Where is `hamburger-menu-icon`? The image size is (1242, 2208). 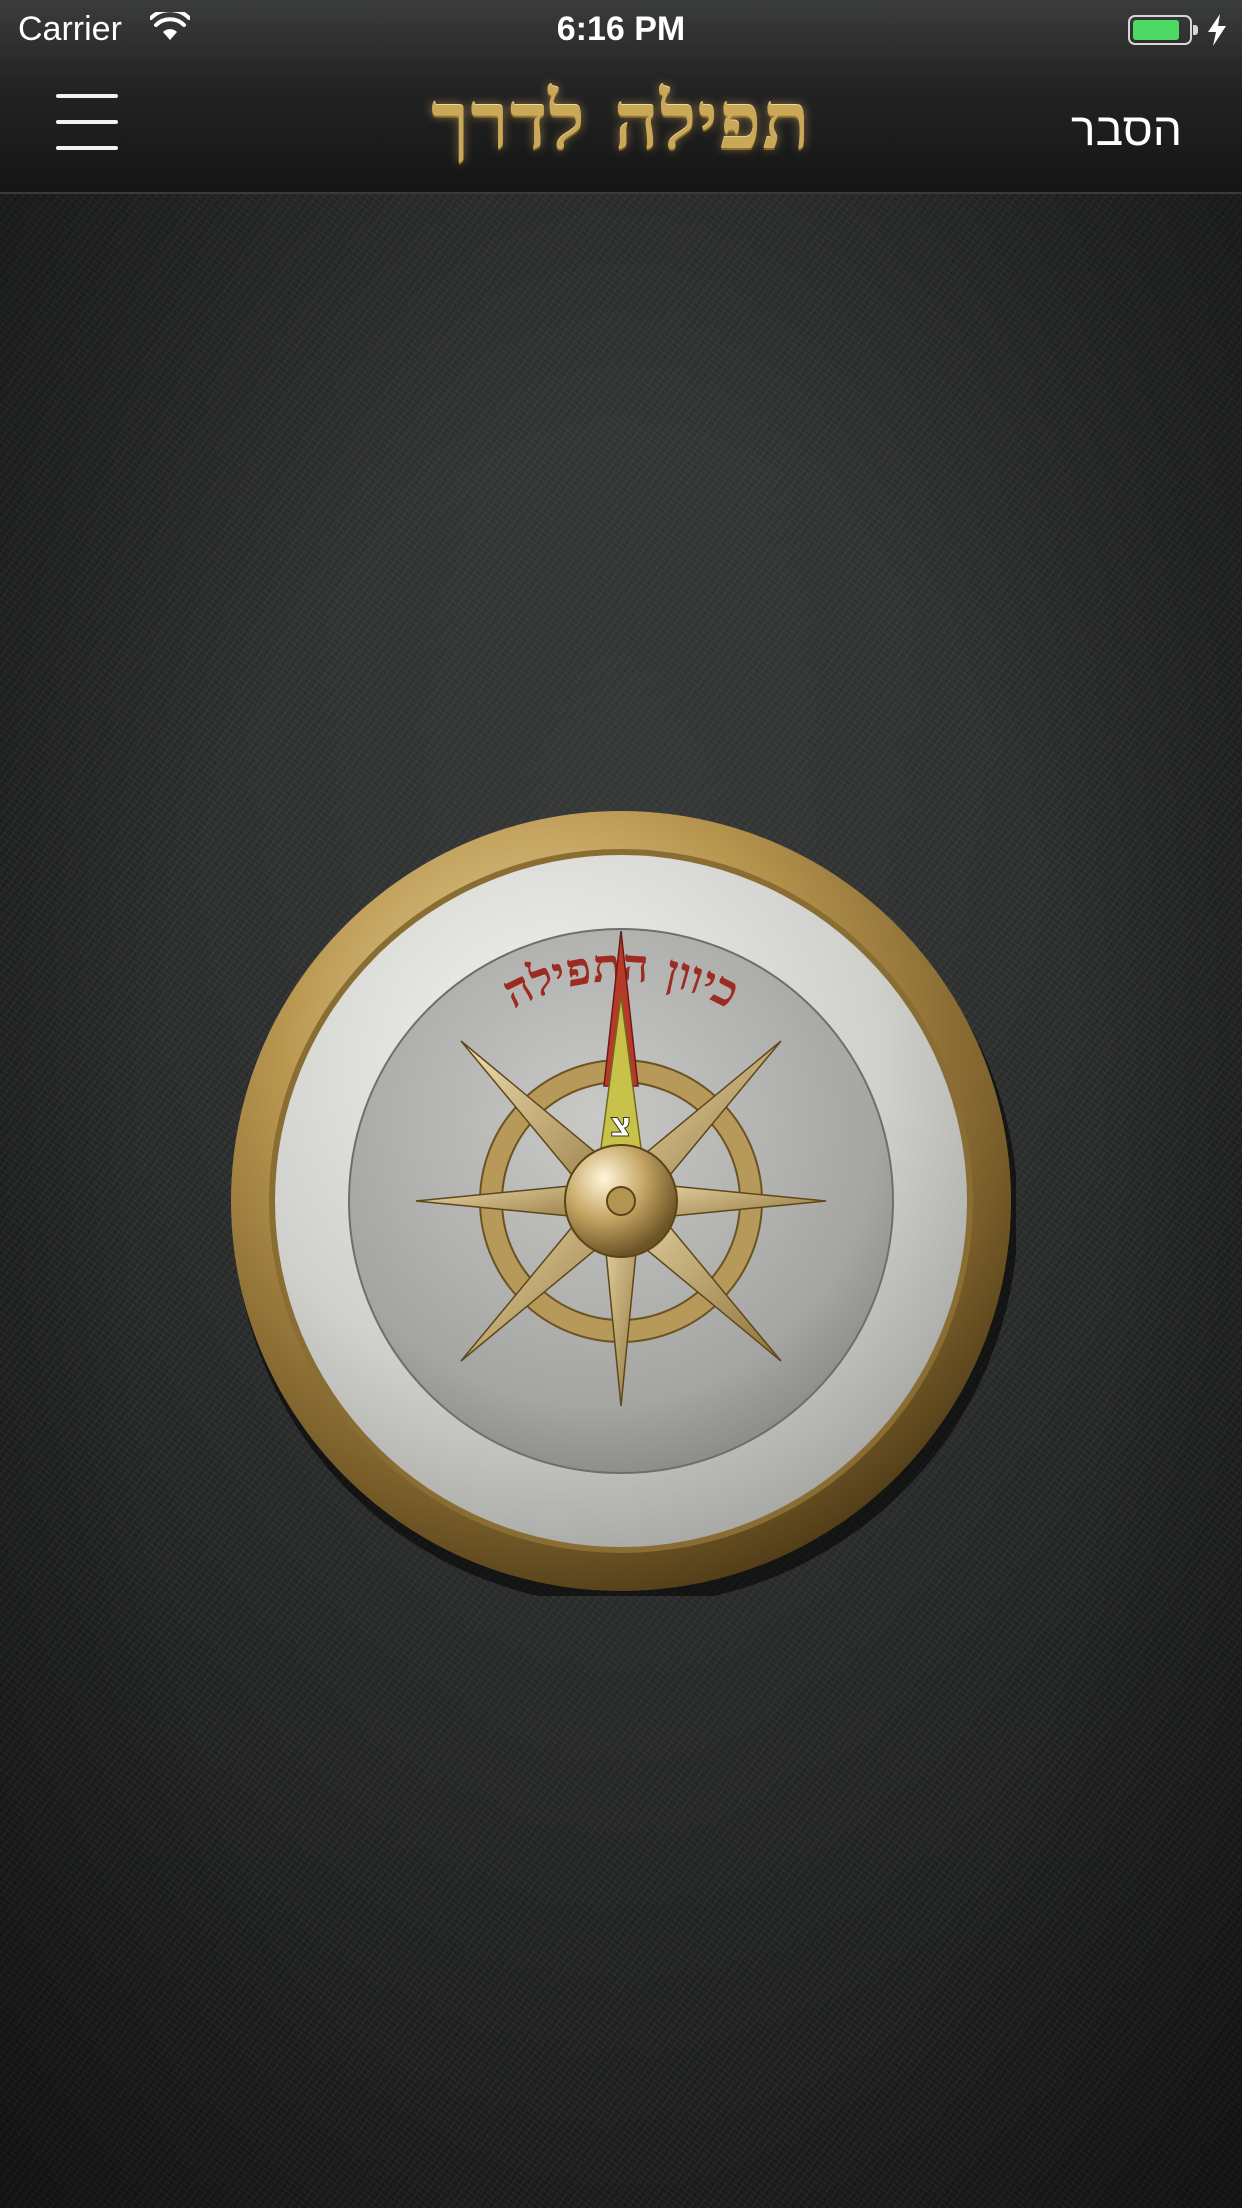 hamburger-menu-icon is located at coordinates (87, 122).